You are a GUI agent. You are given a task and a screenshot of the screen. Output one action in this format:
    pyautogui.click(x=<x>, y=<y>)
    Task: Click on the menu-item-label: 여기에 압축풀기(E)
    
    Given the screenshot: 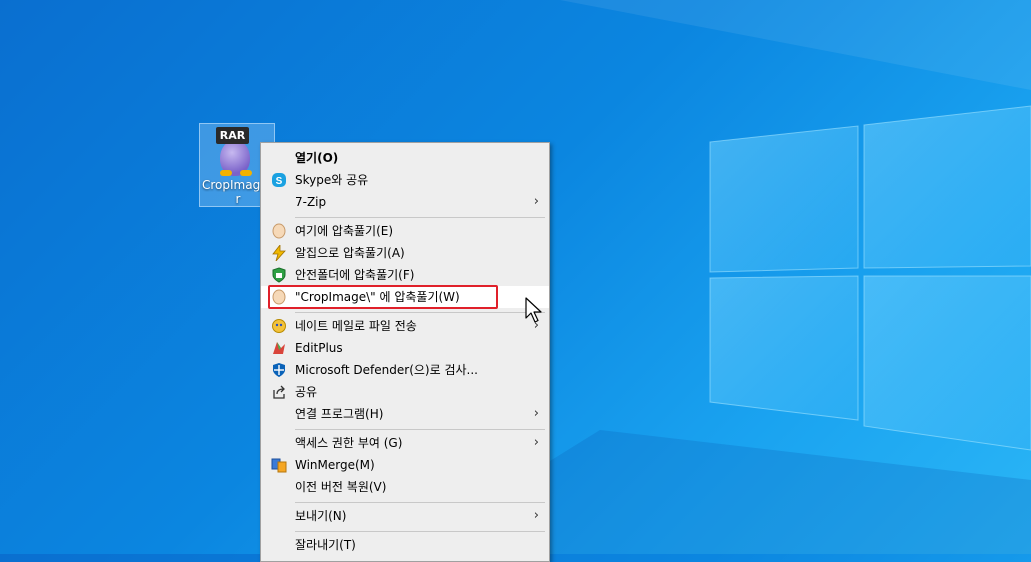 What is the action you would take?
    pyautogui.click(x=344, y=231)
    